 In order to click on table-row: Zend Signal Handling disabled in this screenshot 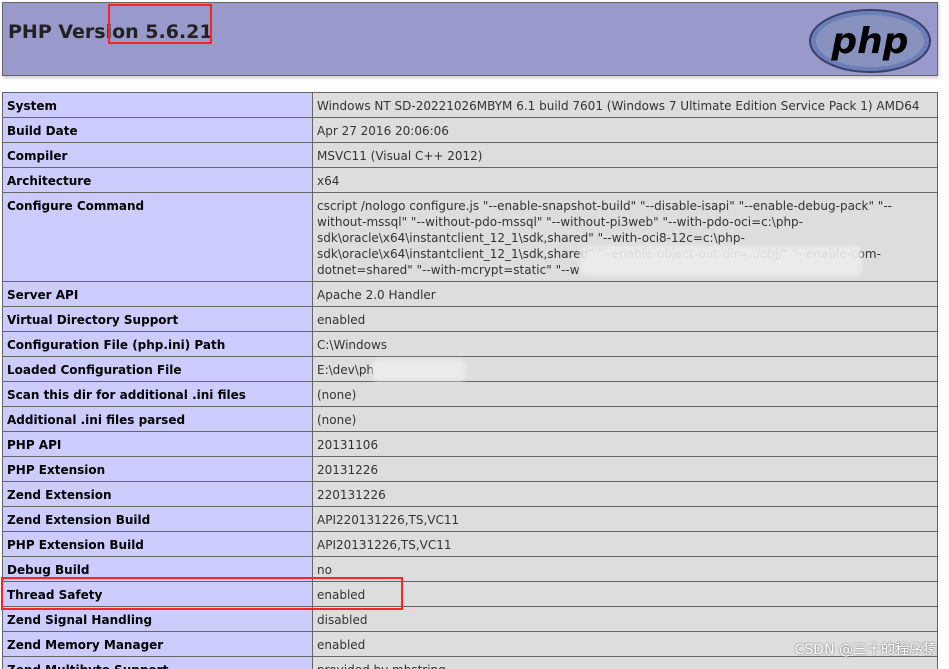, I will do `click(470, 619)`.